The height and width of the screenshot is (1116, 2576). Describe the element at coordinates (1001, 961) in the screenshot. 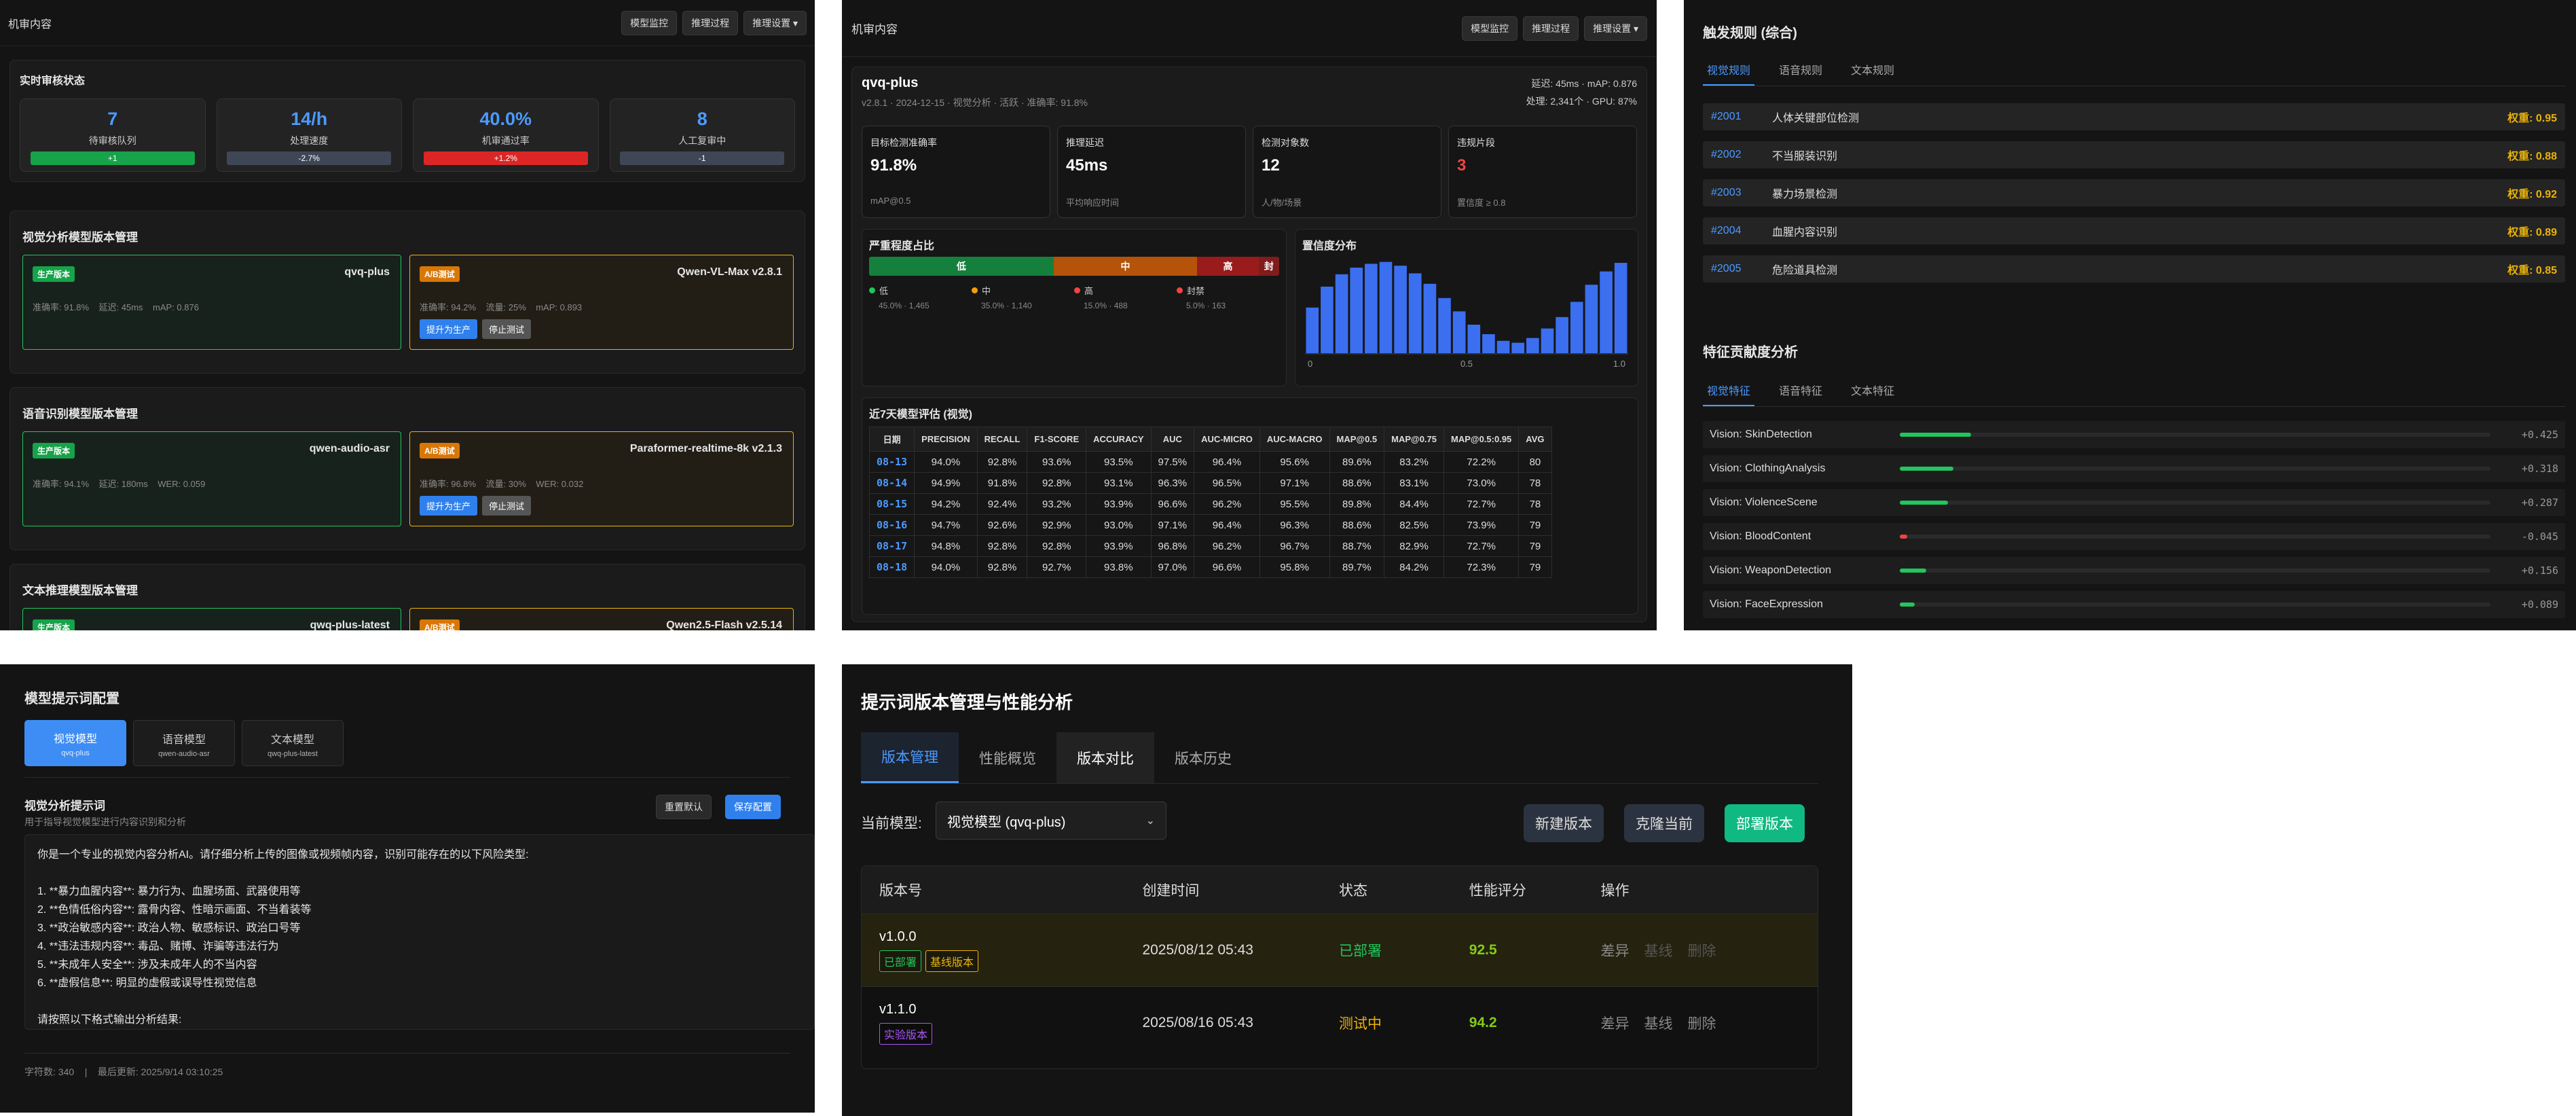

I see `version-tags: 已部署 基线版本` at that location.